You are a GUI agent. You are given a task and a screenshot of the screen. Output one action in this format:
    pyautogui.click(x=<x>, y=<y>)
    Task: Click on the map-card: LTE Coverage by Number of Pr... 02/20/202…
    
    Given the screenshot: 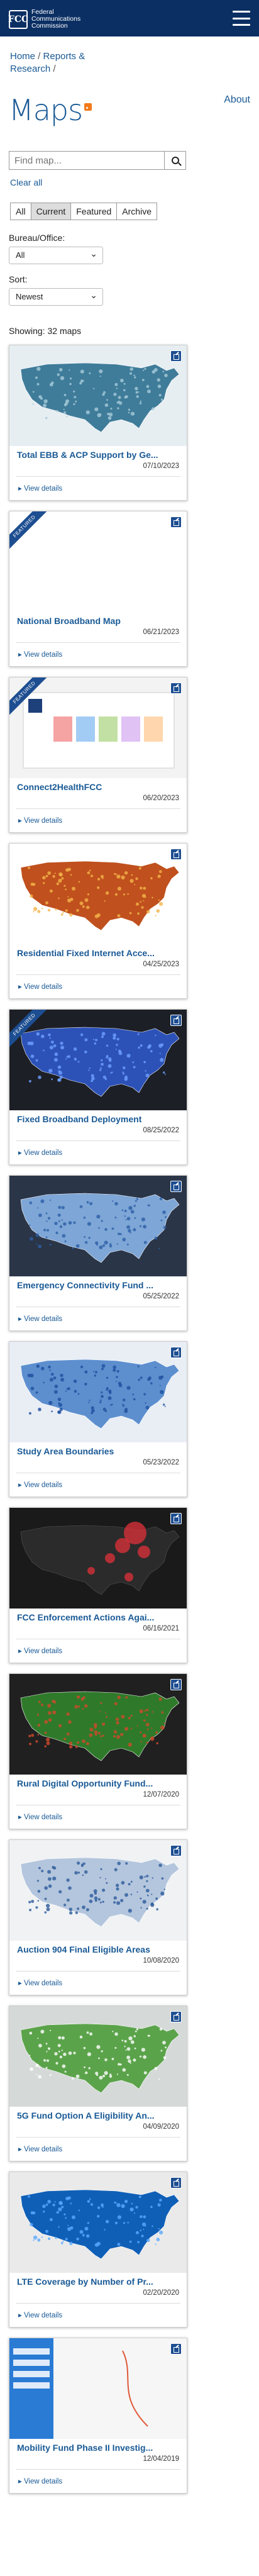 What is the action you would take?
    pyautogui.click(x=98, y=2250)
    